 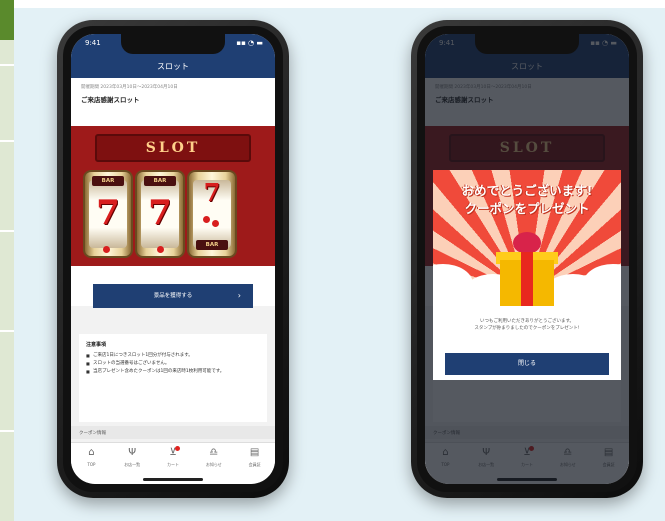 What do you see at coordinates (91, 459) in the screenshot?
I see `tab-top: ⌂ TOP` at bounding box center [91, 459].